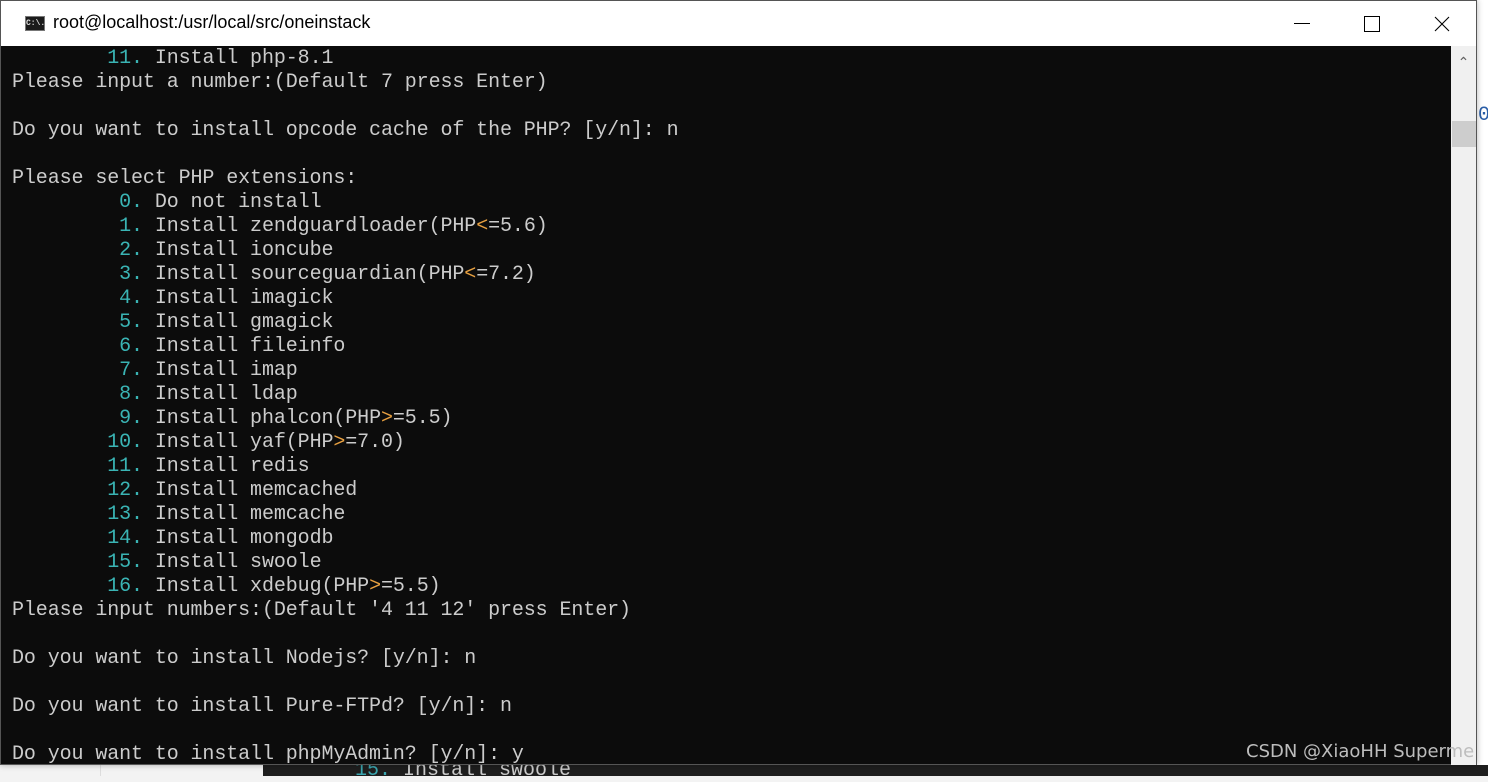 The width and height of the screenshot is (1488, 782). Describe the element at coordinates (1464, 134) in the screenshot. I see `scrollbar-thumb` at that location.